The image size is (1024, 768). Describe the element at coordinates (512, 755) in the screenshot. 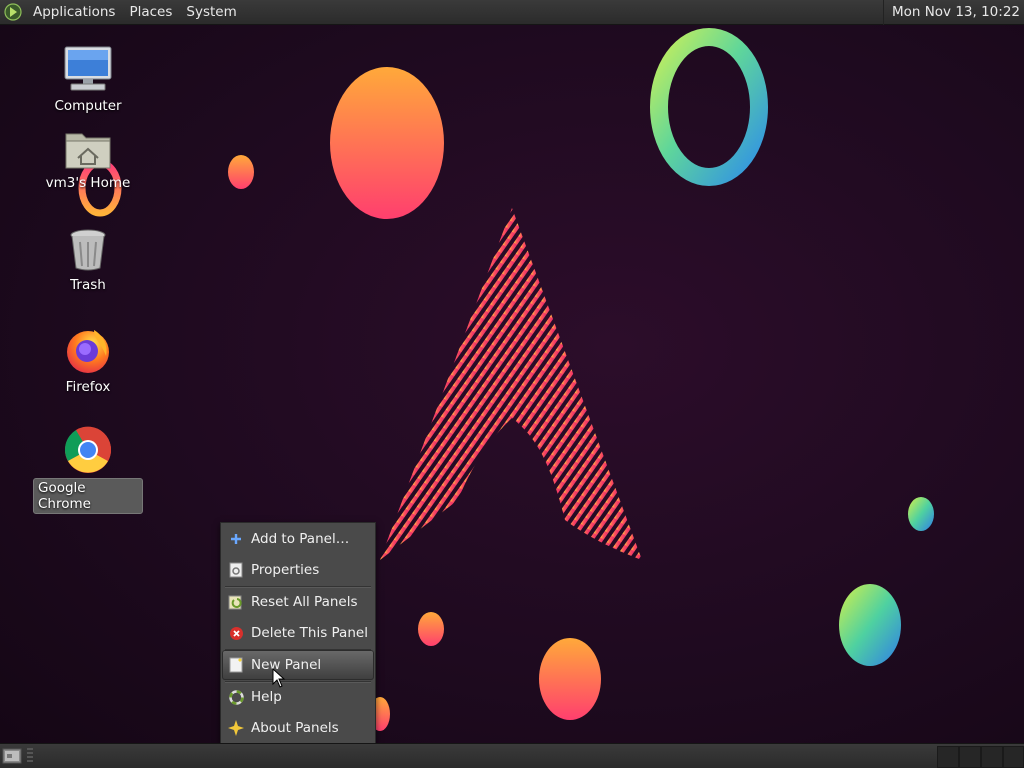

I see `bottom-panel` at that location.